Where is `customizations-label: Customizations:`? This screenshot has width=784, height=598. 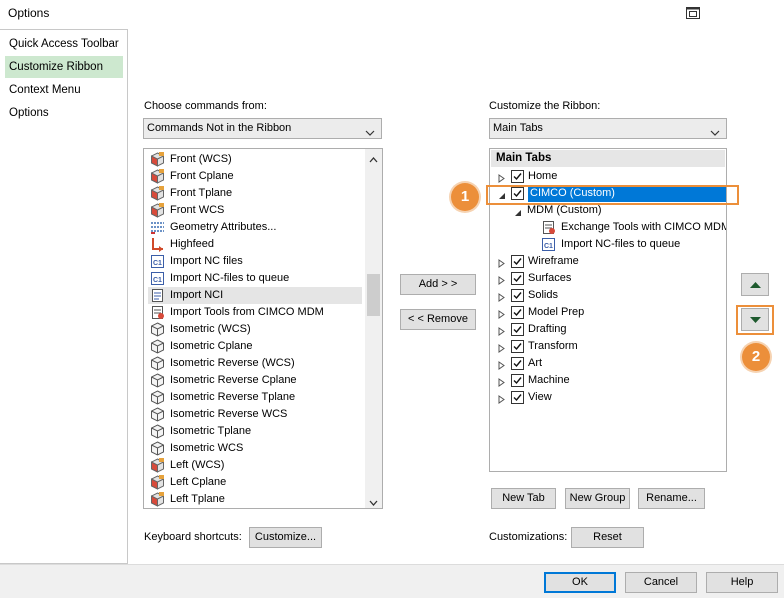
customizations-label: Customizations: is located at coordinates (528, 537).